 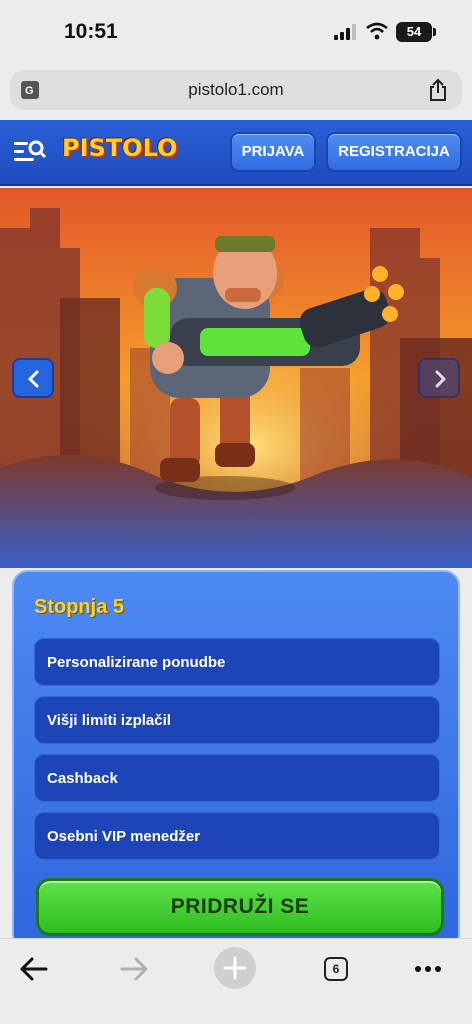 I want to click on back-arrow-icon, so click(x=34, y=969).